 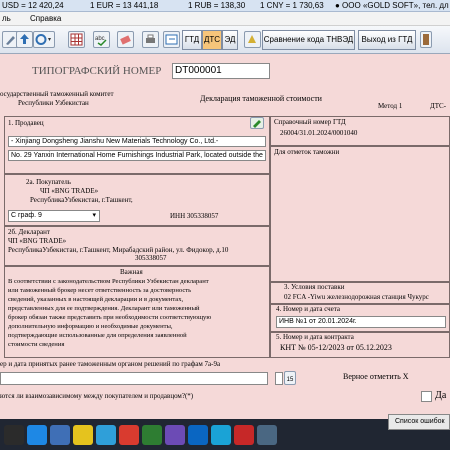 What do you see at coordinates (192, 40) in the screenshot?
I see `gtd-button: ГТД` at bounding box center [192, 40].